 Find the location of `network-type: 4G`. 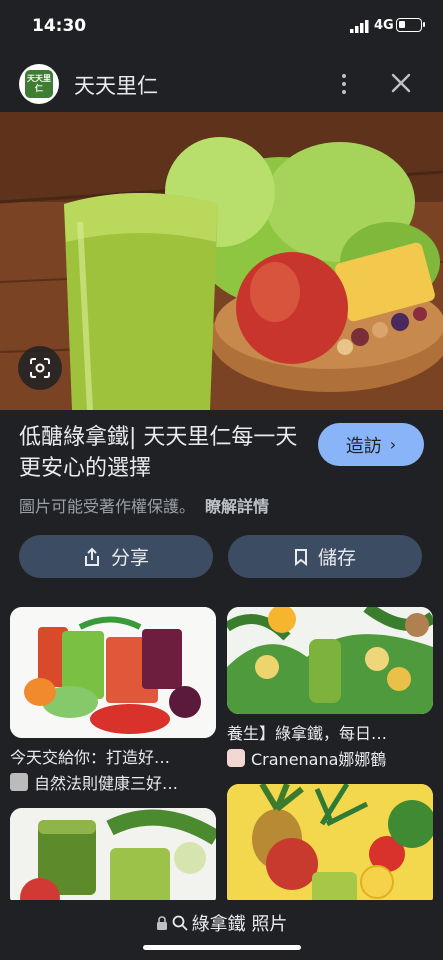

network-type: 4G is located at coordinates (384, 25).